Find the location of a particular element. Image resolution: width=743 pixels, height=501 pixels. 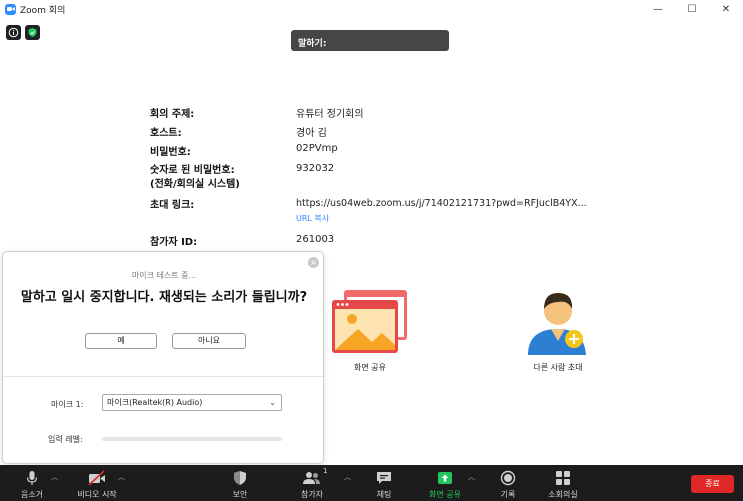

record-button: 기록 is located at coordinates (508, 483).